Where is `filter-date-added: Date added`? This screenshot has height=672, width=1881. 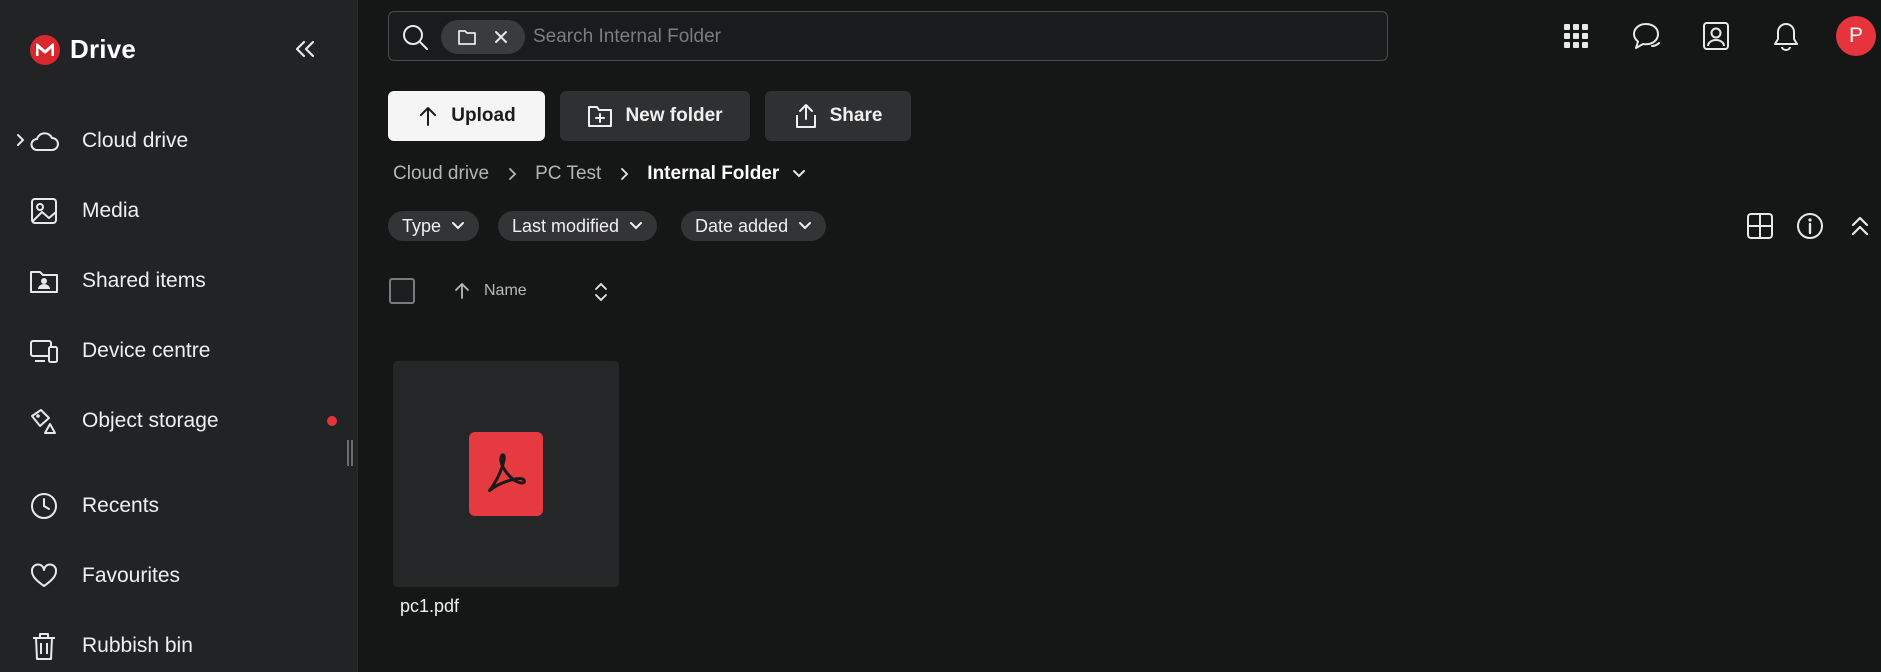
filter-date-added: Date added is located at coordinates (754, 226).